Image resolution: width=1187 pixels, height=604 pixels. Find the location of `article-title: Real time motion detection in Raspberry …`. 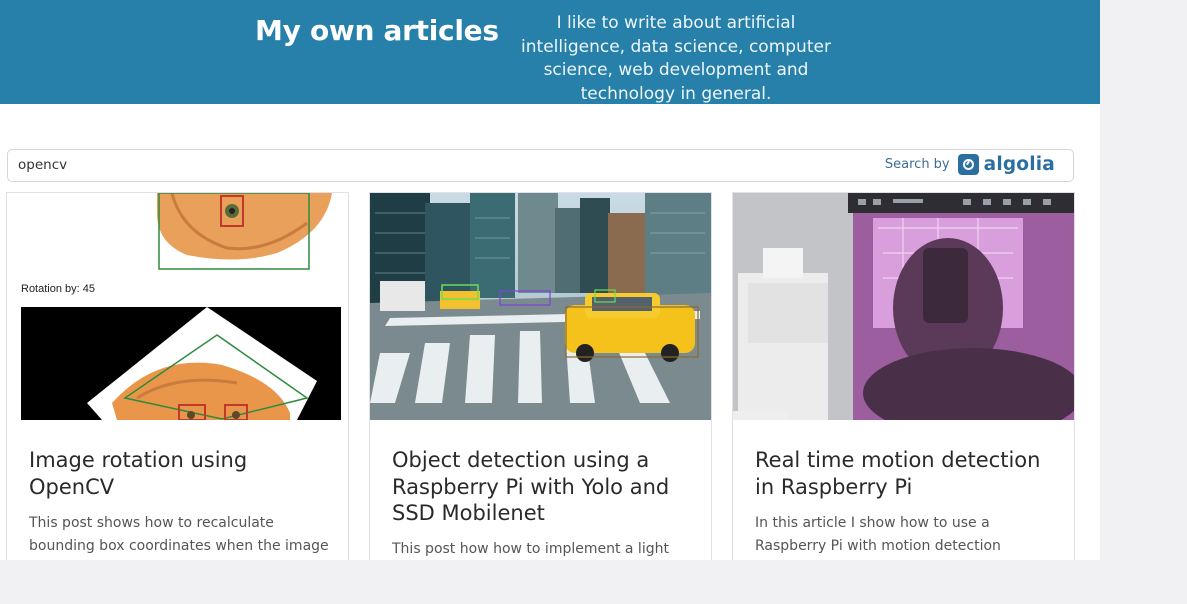

article-title: Real time motion detection in Raspberry … is located at coordinates (900, 473).